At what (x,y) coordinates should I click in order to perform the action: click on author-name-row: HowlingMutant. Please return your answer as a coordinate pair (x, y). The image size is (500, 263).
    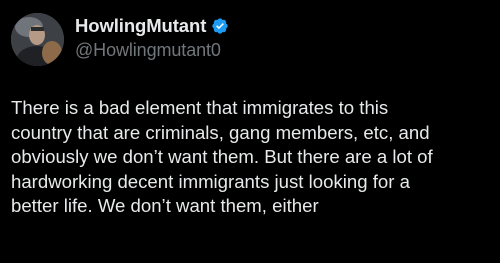
    Looking at the image, I should click on (152, 26).